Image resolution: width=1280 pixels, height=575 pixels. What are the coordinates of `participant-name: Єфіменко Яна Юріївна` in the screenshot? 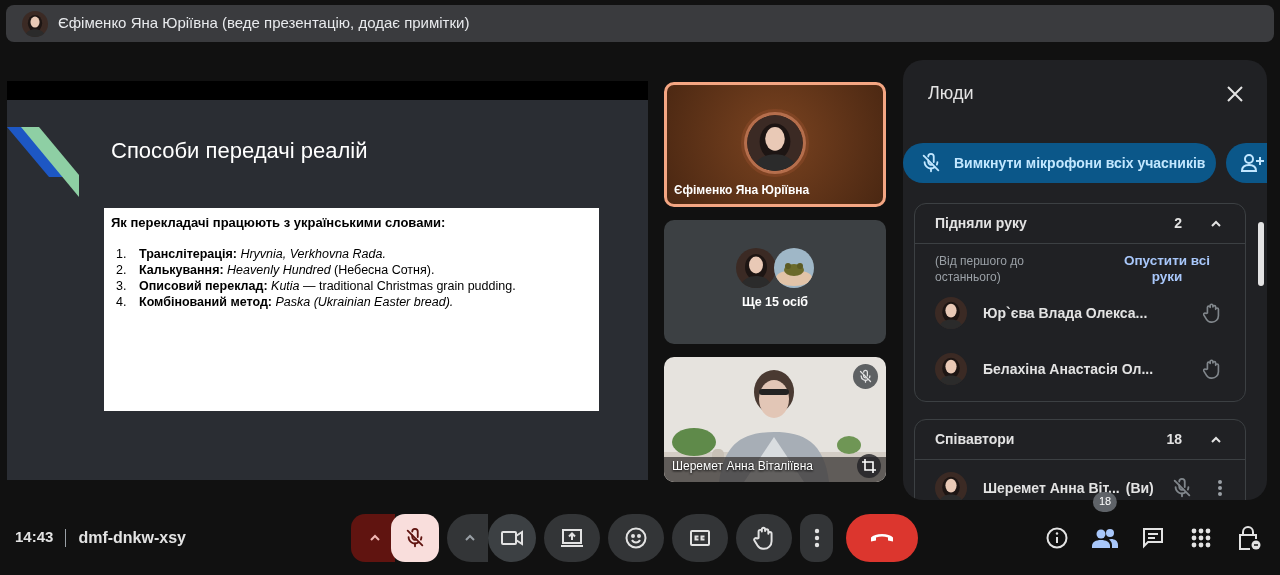 It's located at (742, 190).